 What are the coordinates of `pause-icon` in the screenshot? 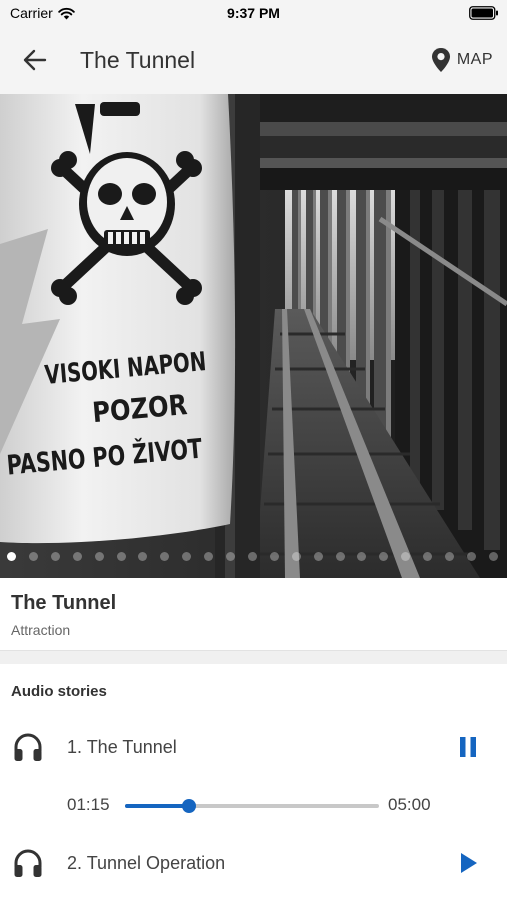 It's located at (468, 747).